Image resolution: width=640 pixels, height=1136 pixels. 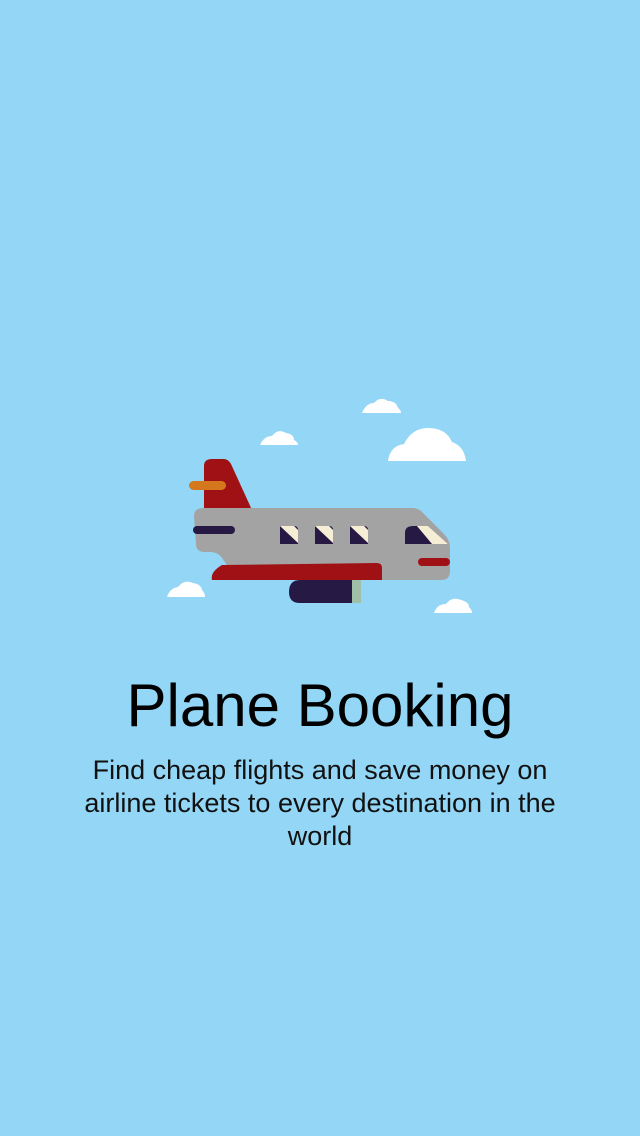 I want to click on airplane-illustration, so click(x=319, y=505).